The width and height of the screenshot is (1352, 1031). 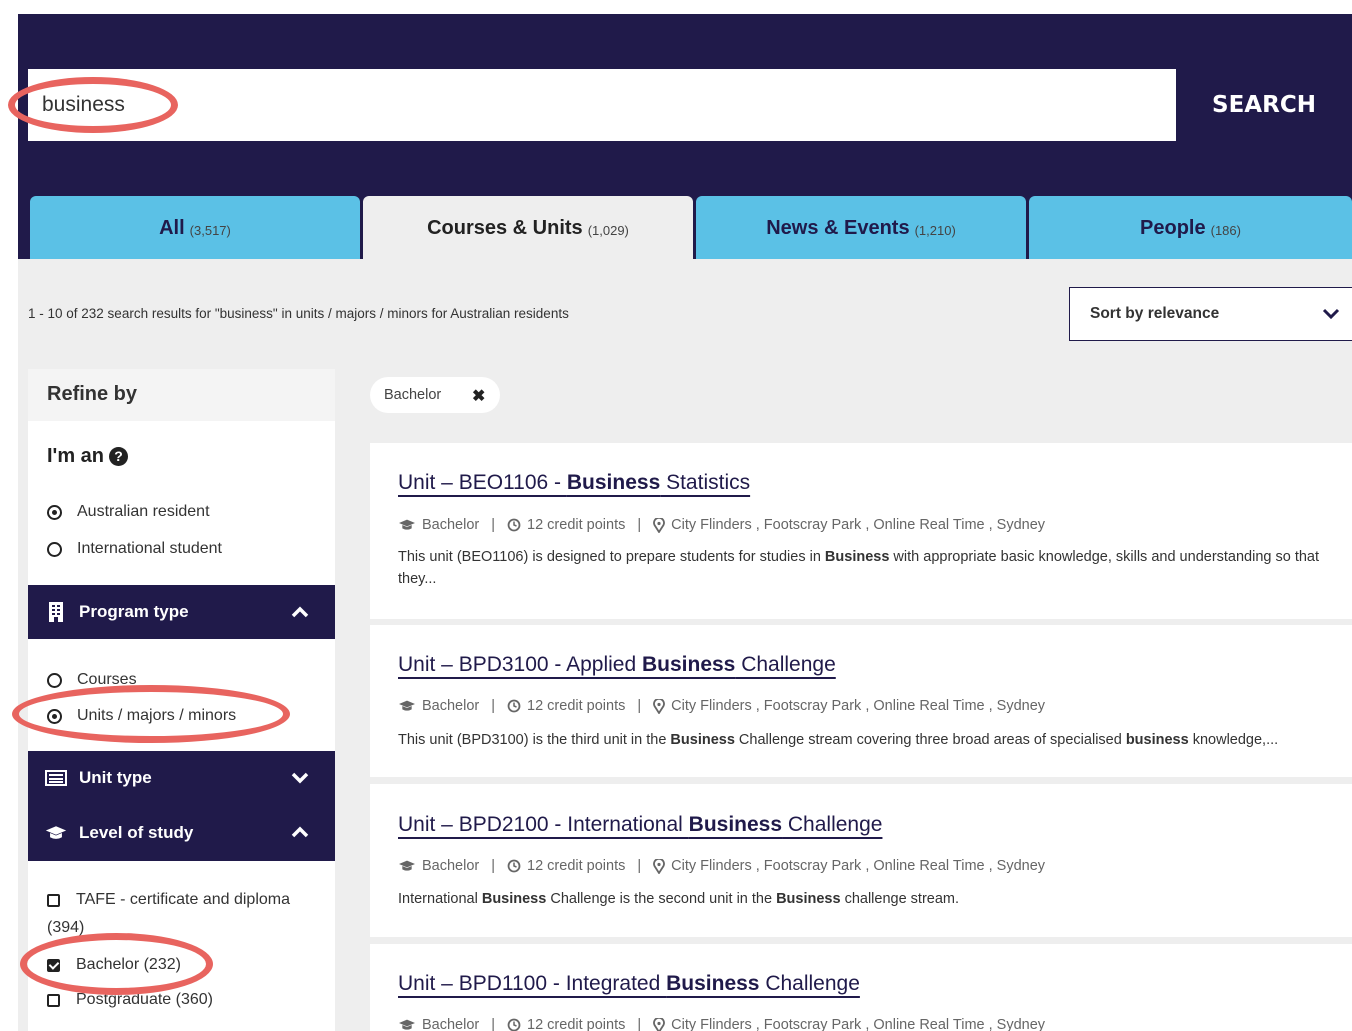 I want to click on building-icon, so click(x=56, y=612).